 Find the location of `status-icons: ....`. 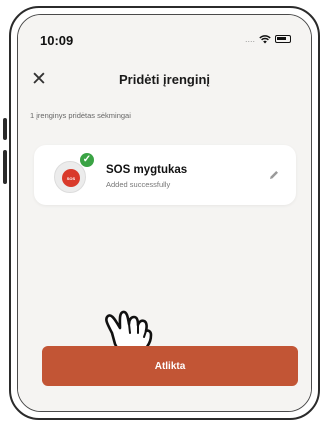

status-icons: .... is located at coordinates (268, 39).